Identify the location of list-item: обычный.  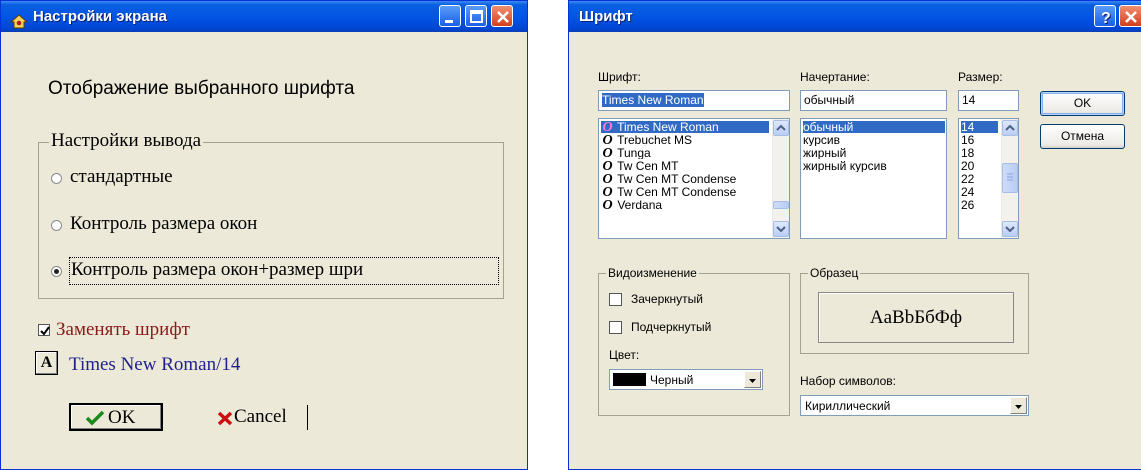
(874, 127).